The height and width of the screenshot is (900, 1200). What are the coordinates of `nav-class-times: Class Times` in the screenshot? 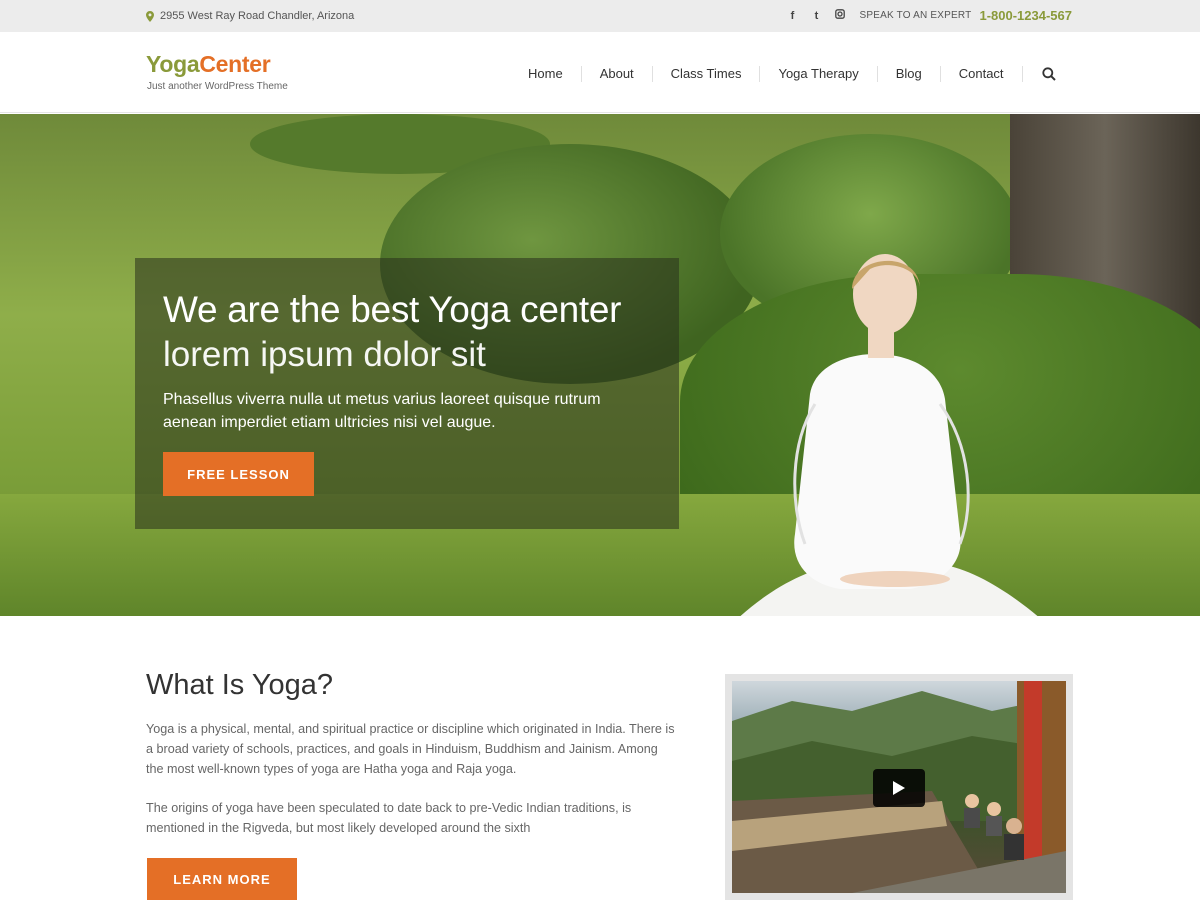 It's located at (707, 74).